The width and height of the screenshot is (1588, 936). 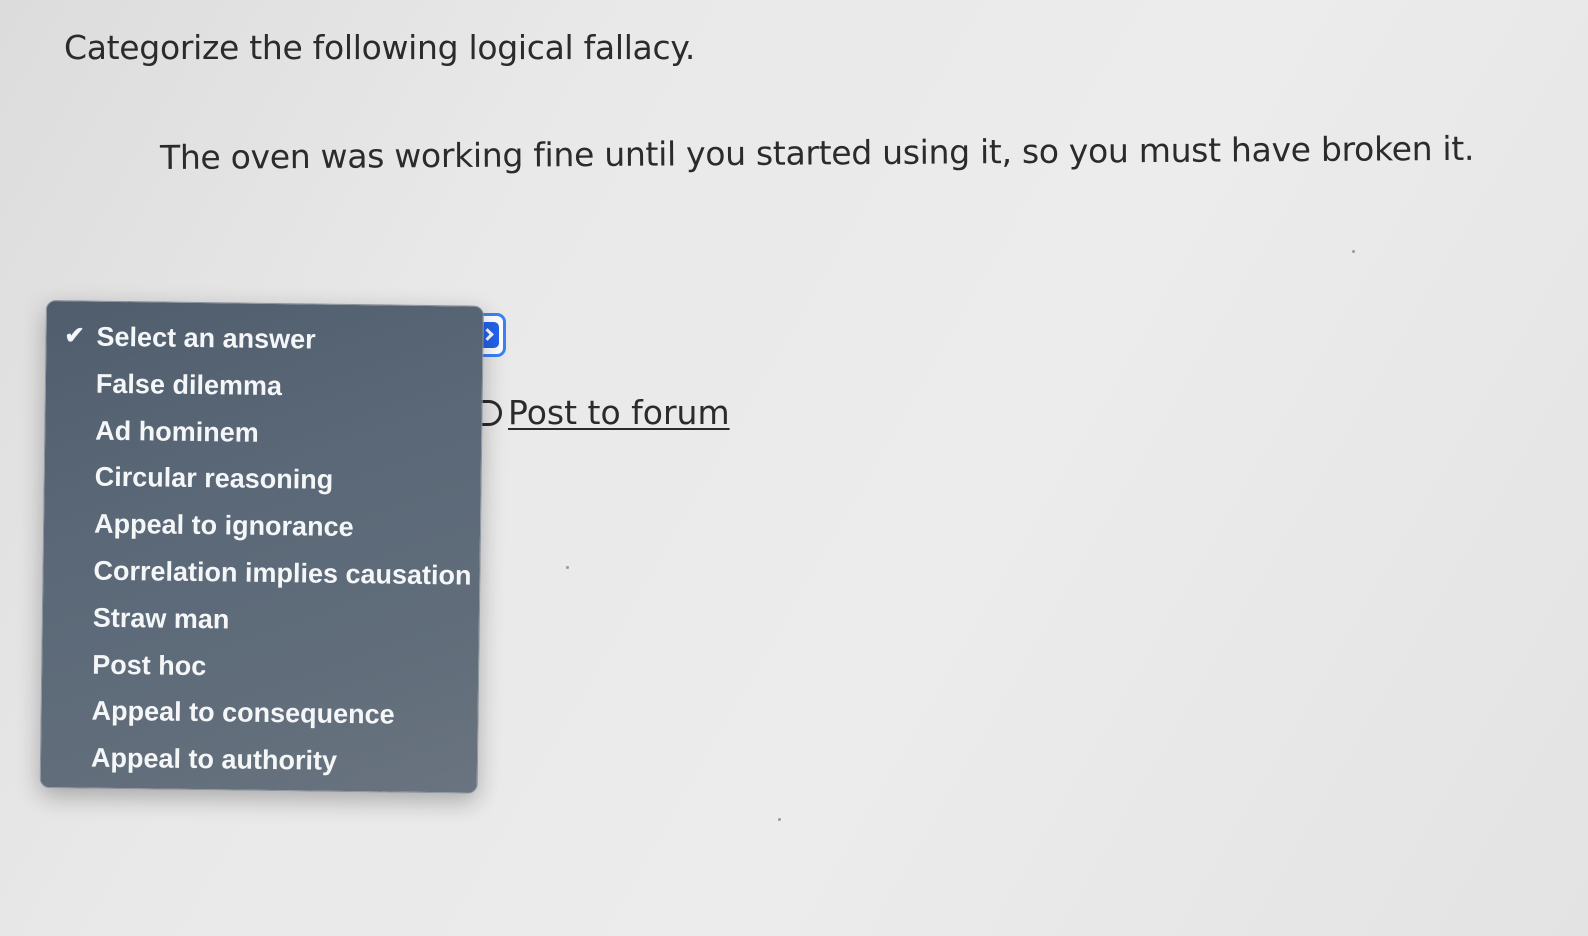 What do you see at coordinates (214, 479) in the screenshot?
I see `dropdown-option-label: Circular reasoning` at bounding box center [214, 479].